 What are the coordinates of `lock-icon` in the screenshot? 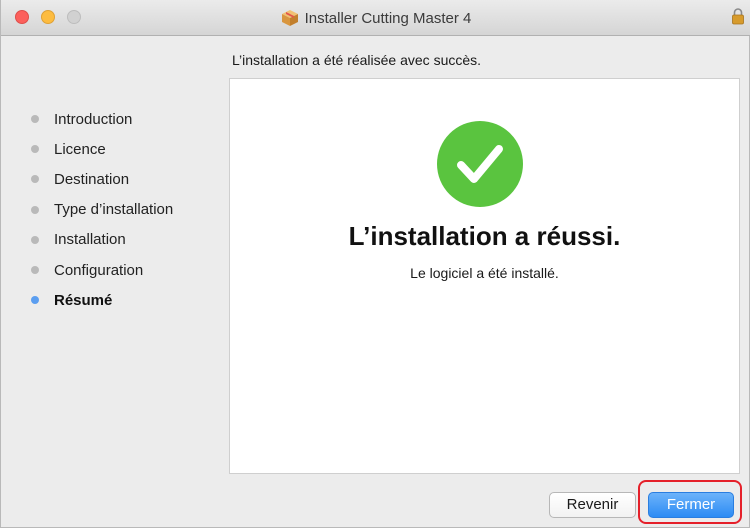 It's located at (738, 16).